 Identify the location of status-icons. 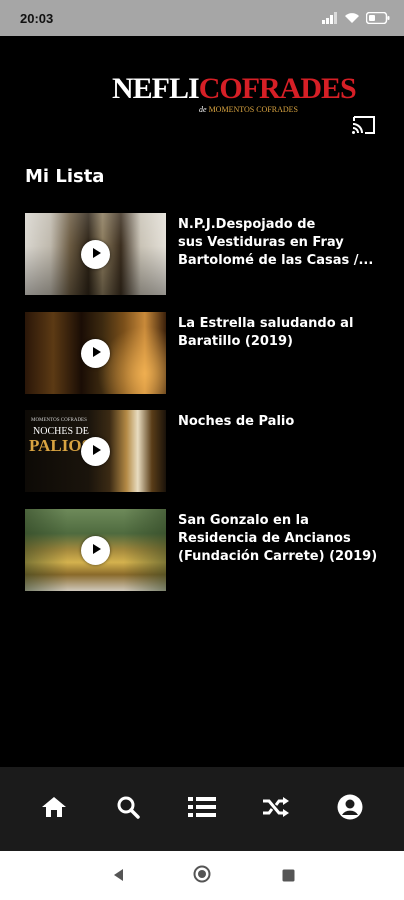
(356, 18).